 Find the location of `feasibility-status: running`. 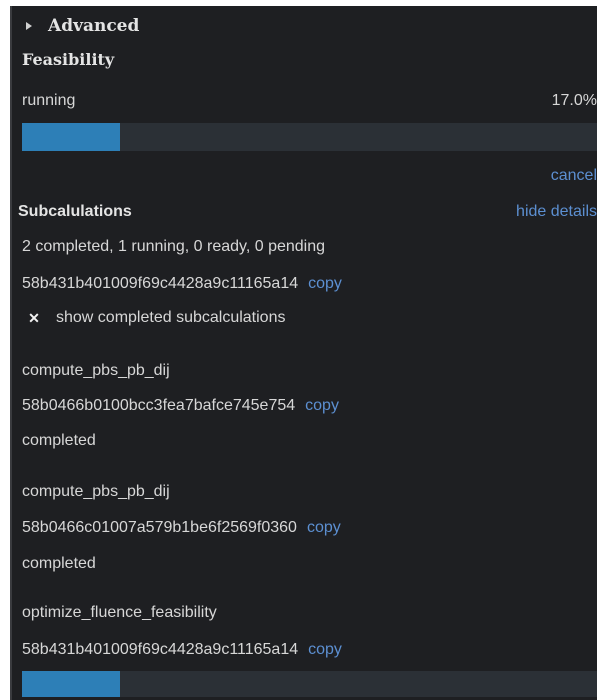

feasibility-status: running is located at coordinates (49, 100).